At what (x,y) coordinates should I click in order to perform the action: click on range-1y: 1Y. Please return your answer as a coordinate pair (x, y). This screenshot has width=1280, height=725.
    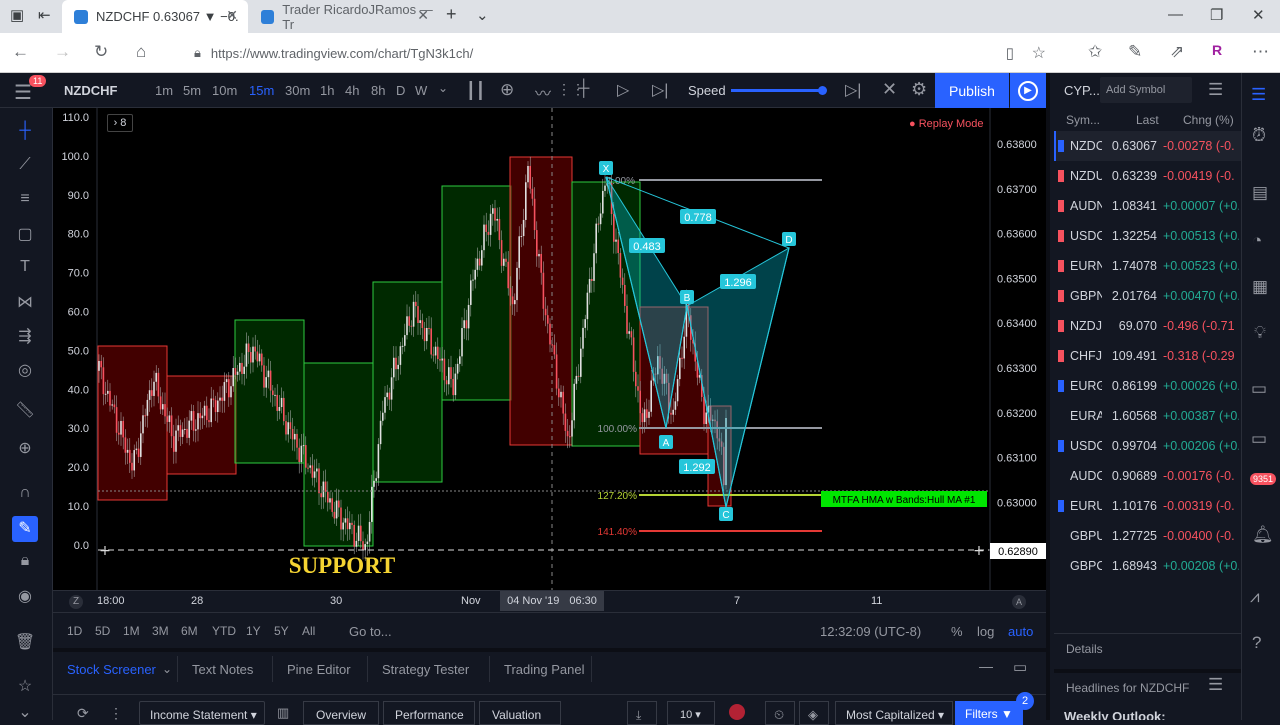
    Looking at the image, I should click on (253, 631).